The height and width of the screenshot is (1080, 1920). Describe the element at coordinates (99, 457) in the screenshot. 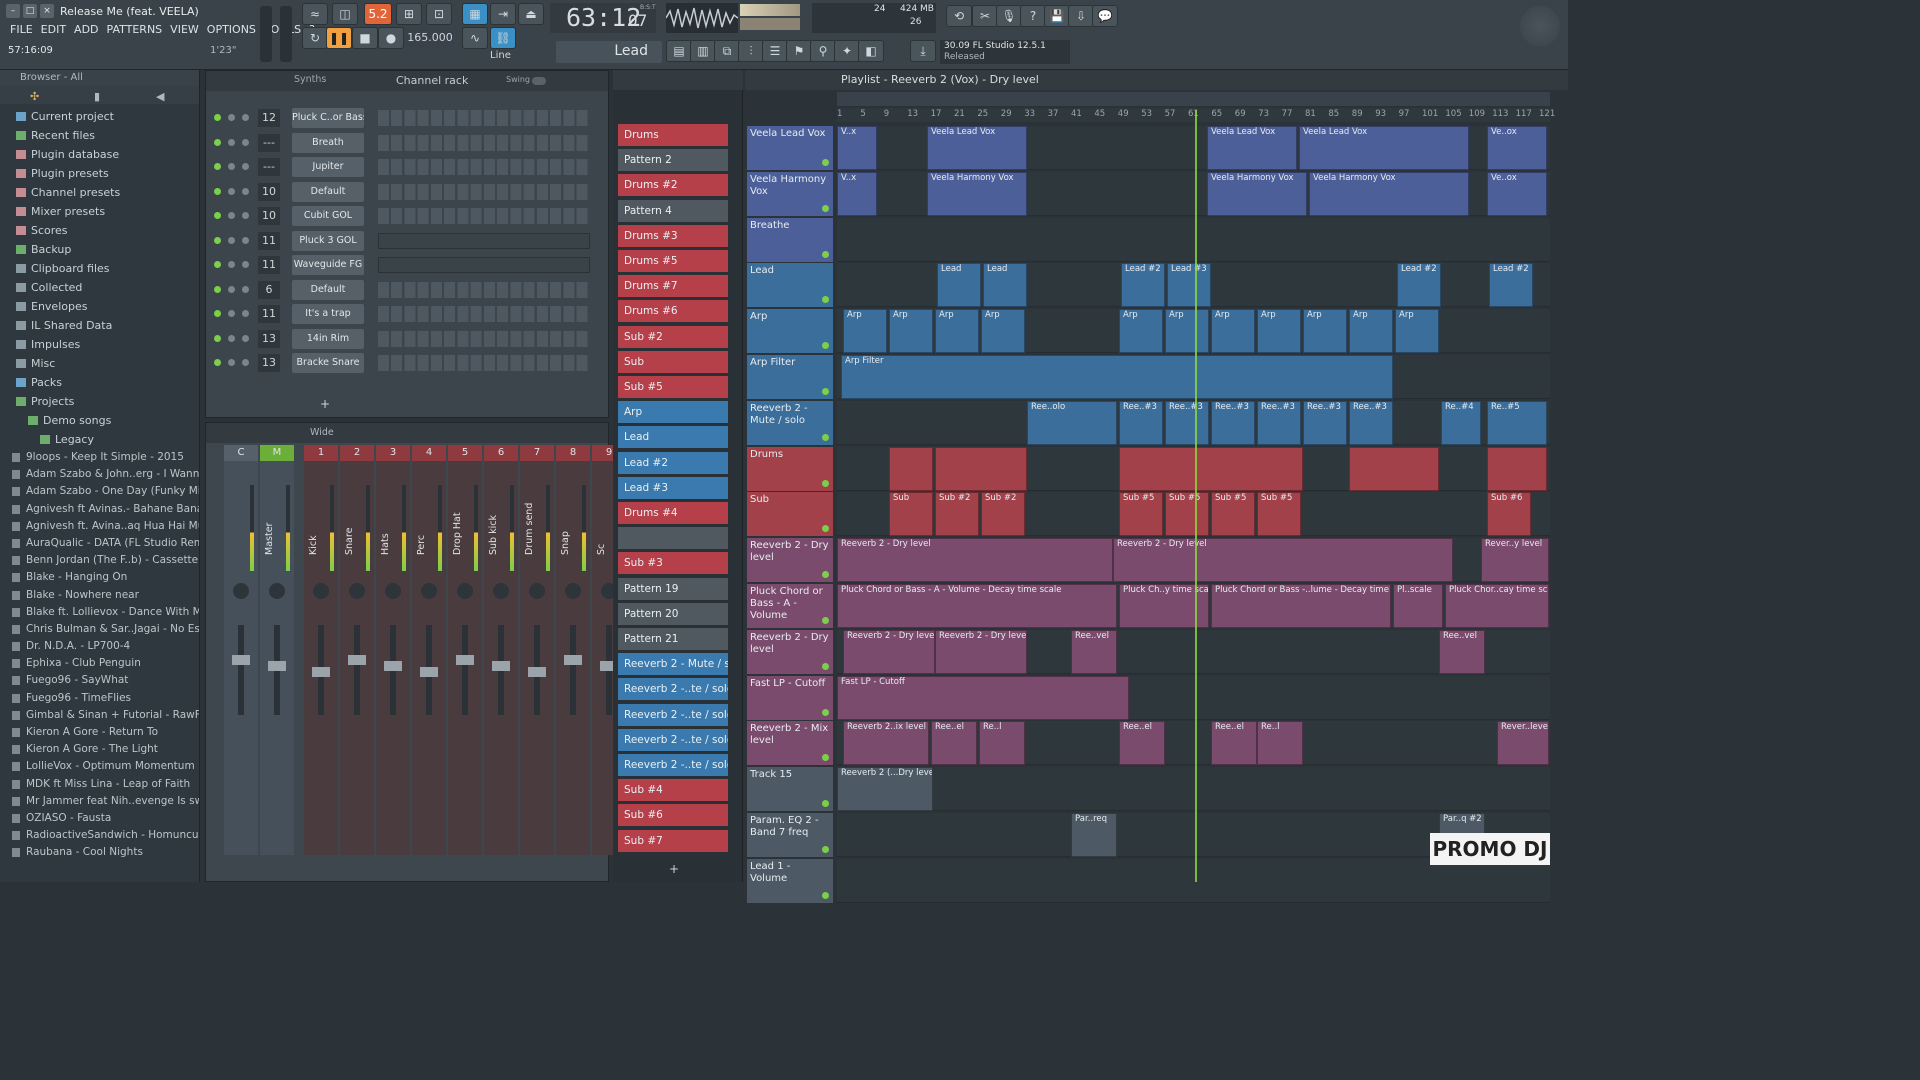

I see `song-file: 9loops - Keep It Simple - 2015` at that location.